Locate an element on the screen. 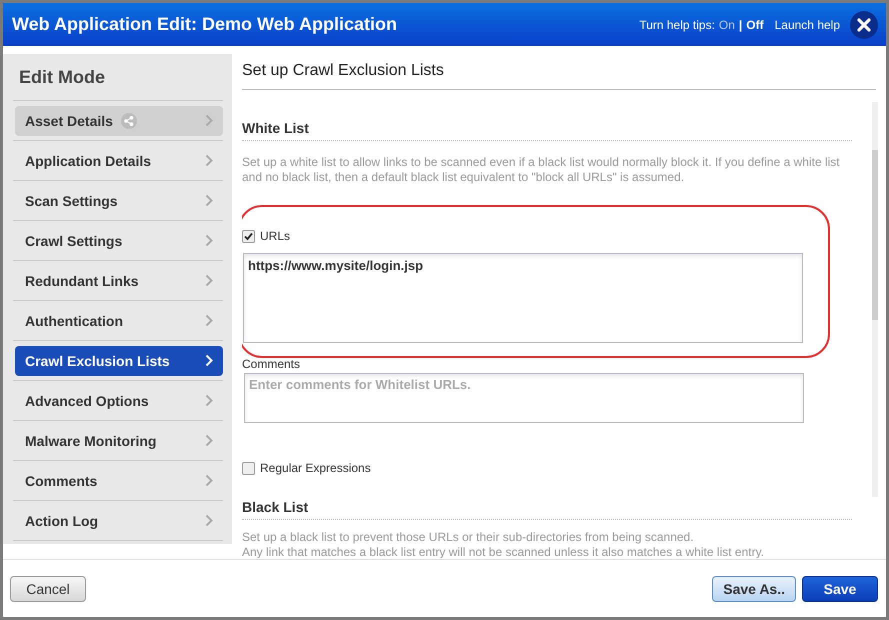 Image resolution: width=889 pixels, height=620 pixels. dialog-button: Save is located at coordinates (840, 589).